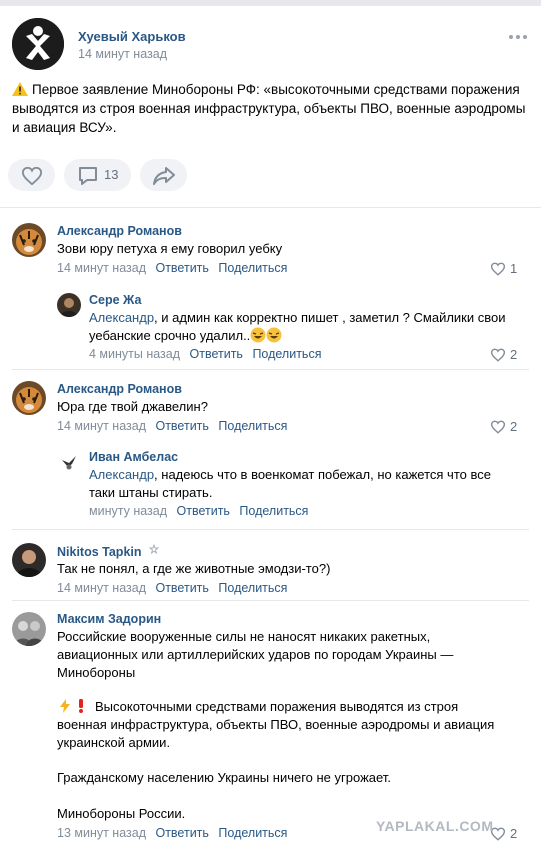 Image resolution: width=541 pixels, height=857 pixels. I want to click on group-photo-icon, so click(29, 629).